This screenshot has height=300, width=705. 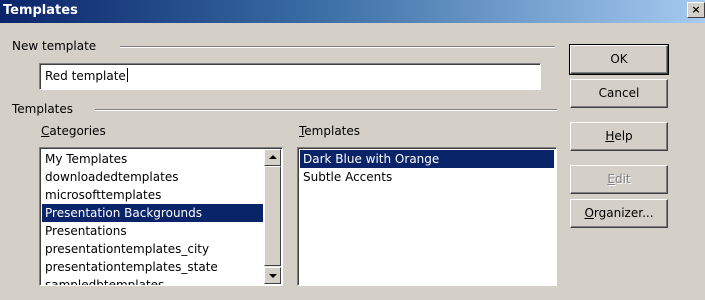 I want to click on window-title: Templates, so click(x=40, y=10).